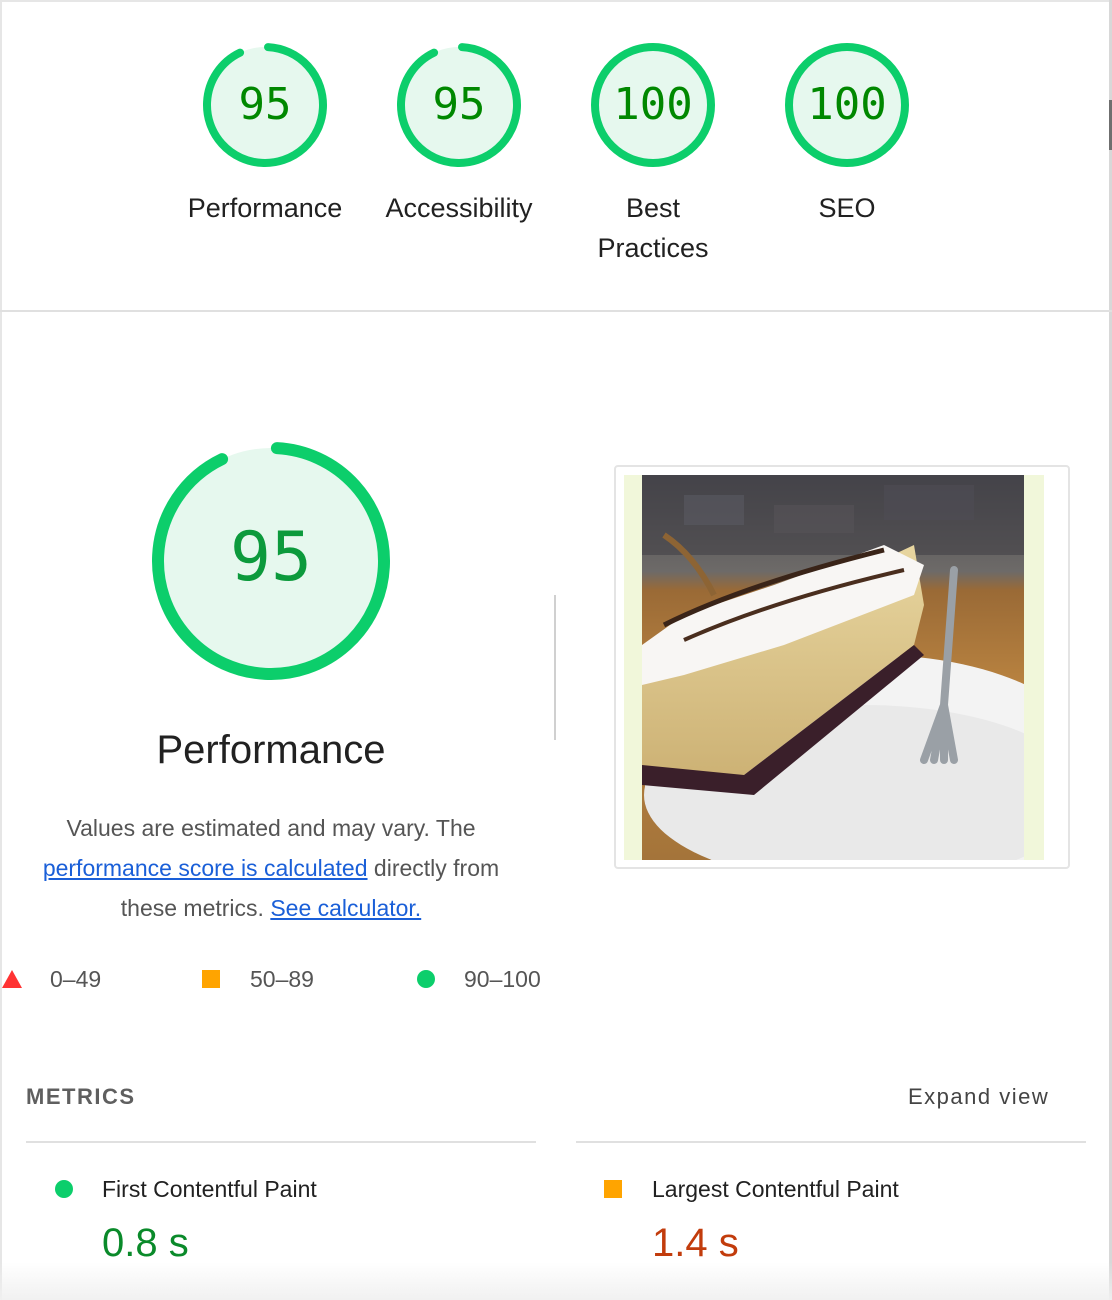 Image resolution: width=1112 pixels, height=1300 pixels. Describe the element at coordinates (556, 1281) in the screenshot. I see `bottom-fade` at that location.